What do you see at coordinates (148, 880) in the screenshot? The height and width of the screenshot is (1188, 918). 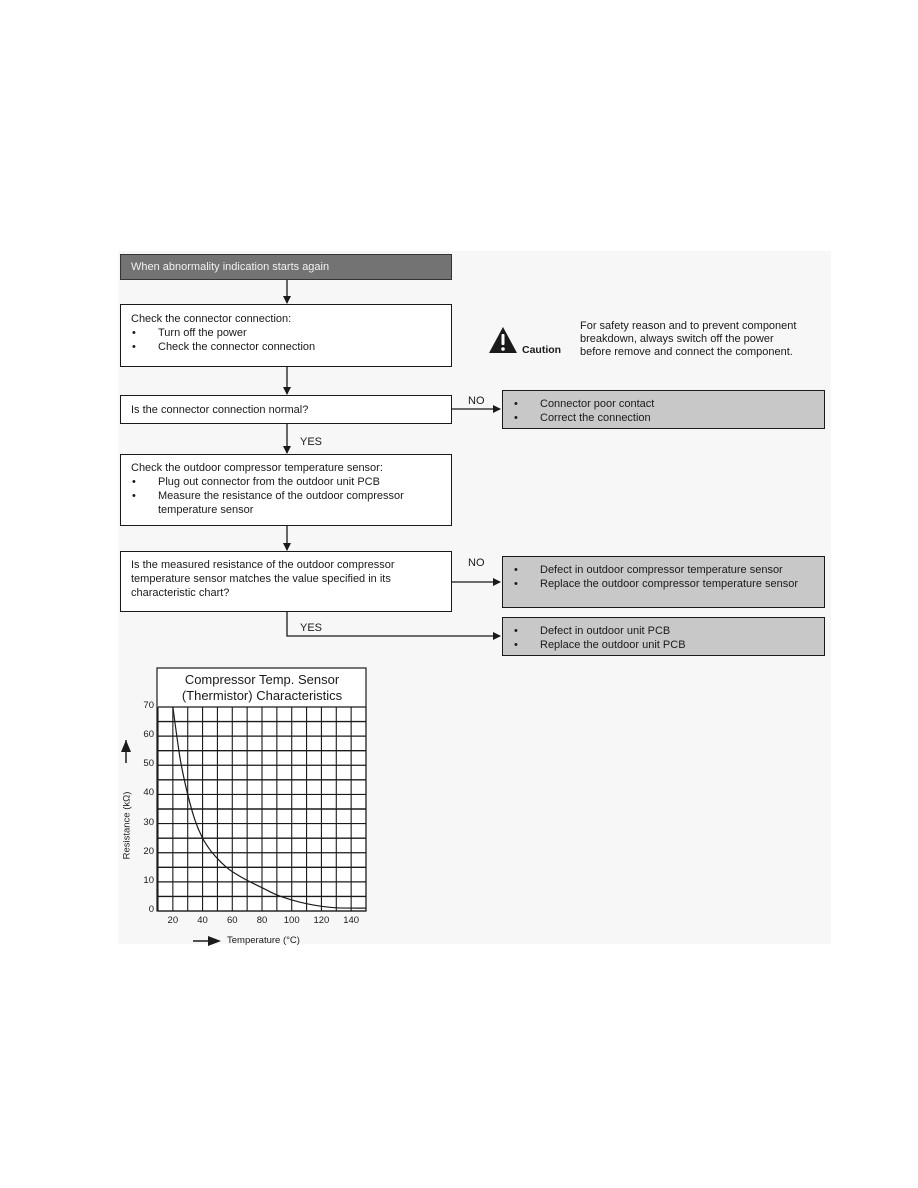 I see `y-tick-label: 10` at bounding box center [148, 880].